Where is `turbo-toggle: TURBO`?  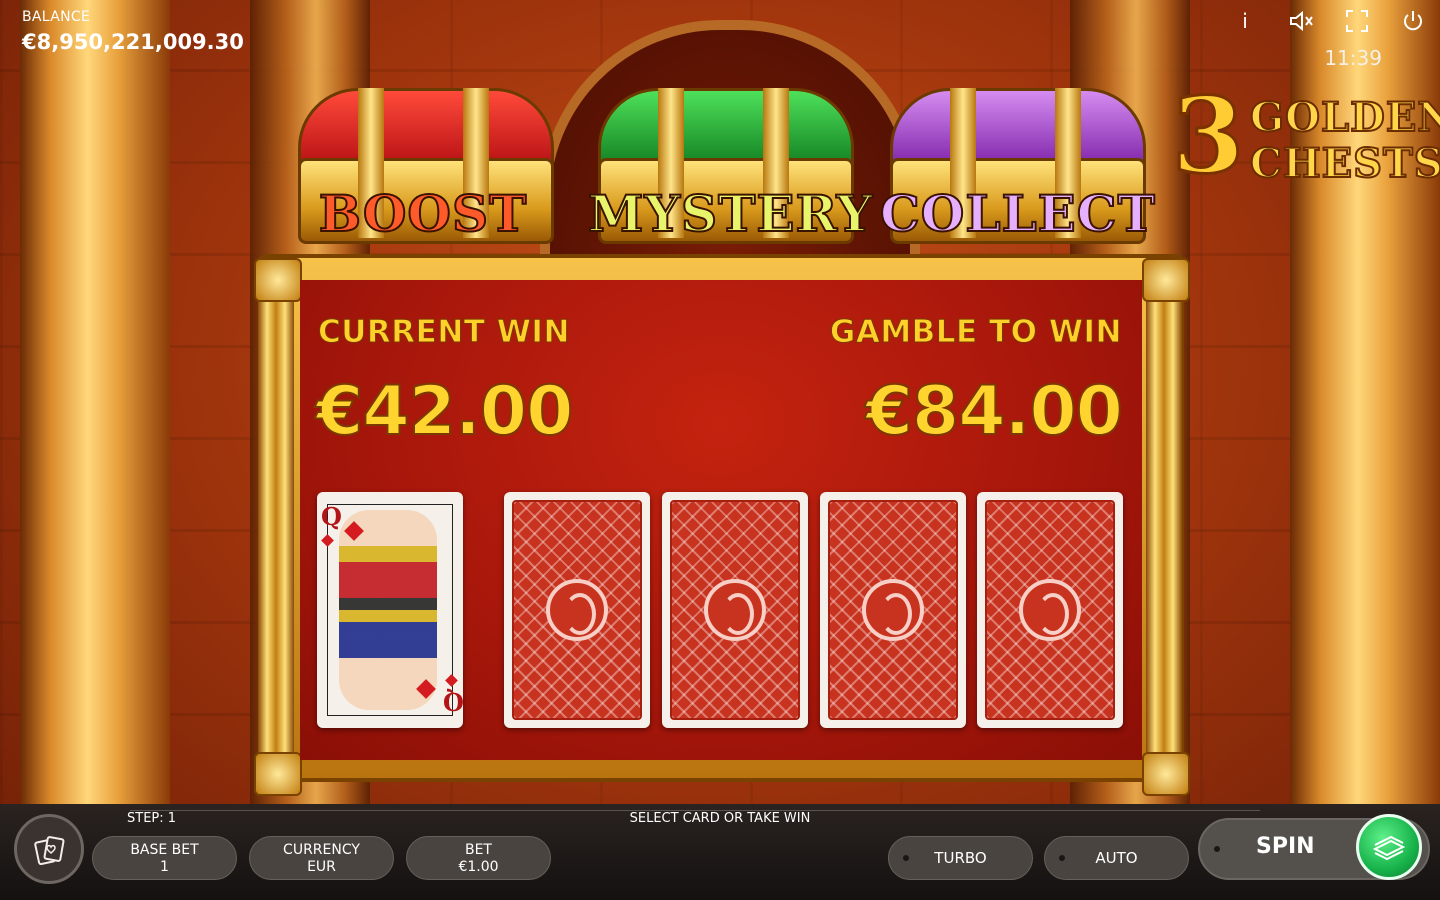 turbo-toggle: TURBO is located at coordinates (960, 858).